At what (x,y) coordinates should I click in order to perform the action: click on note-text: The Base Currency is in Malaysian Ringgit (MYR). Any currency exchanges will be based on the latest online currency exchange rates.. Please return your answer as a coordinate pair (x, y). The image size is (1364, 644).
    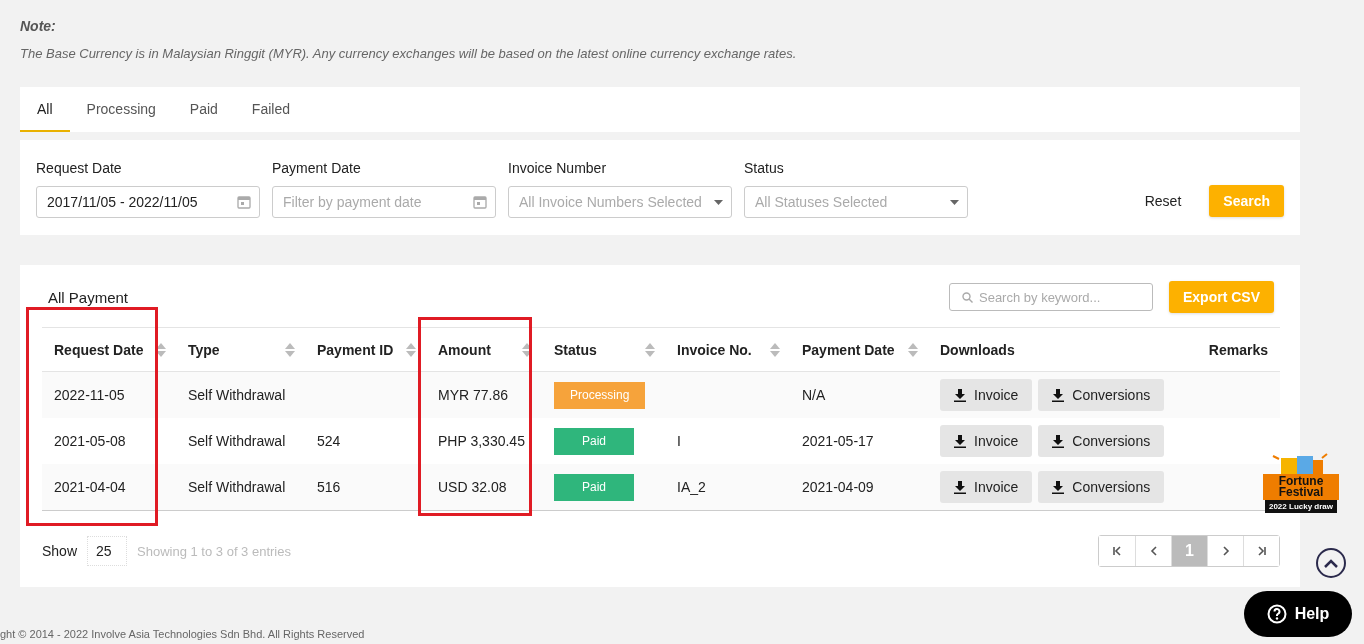
    Looking at the image, I should click on (409, 53).